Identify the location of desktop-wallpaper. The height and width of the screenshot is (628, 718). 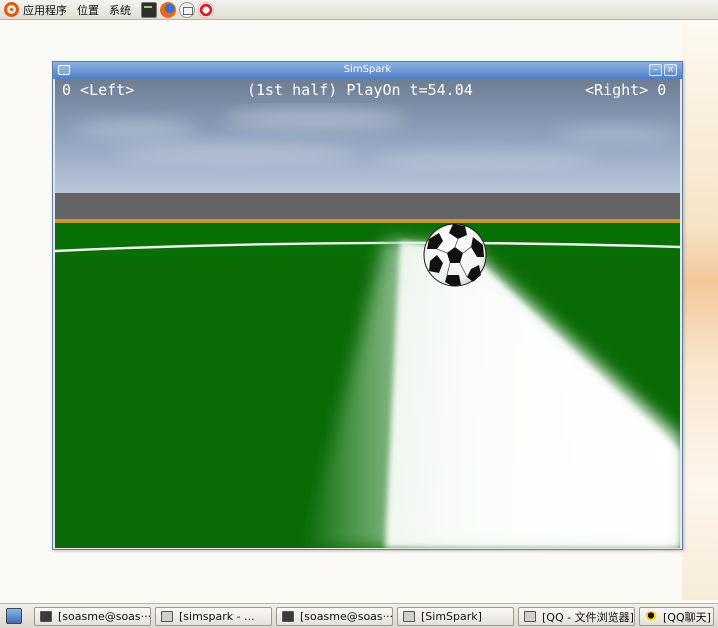
(700, 310).